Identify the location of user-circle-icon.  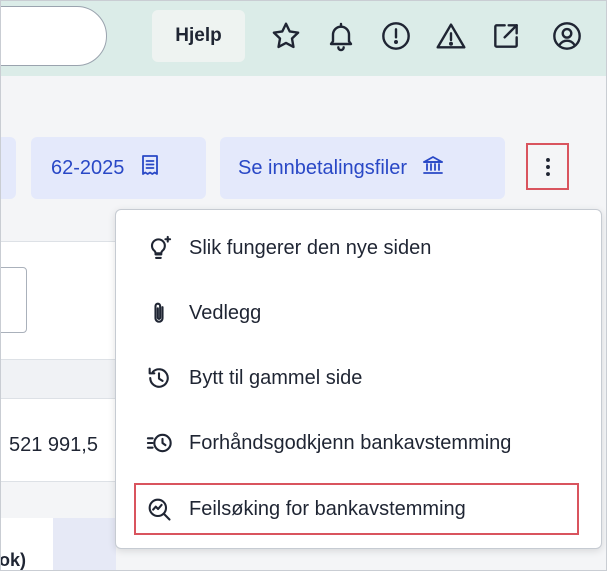
(567, 36).